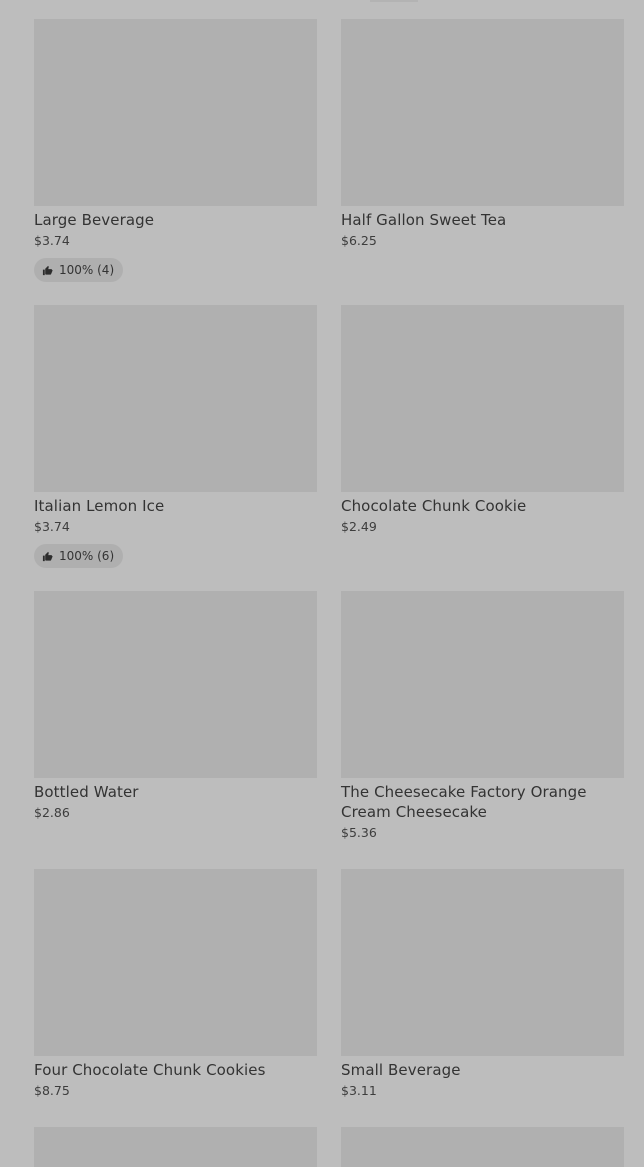 The image size is (644, 1167). What do you see at coordinates (86, 792) in the screenshot?
I see `item-name: Bottled Water` at bounding box center [86, 792].